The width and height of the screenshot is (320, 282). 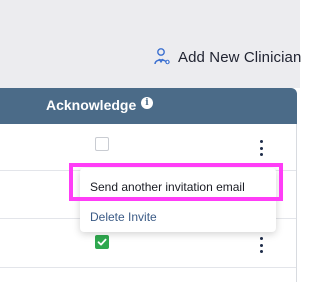 I want to click on checkmark-icon, so click(x=102, y=242).